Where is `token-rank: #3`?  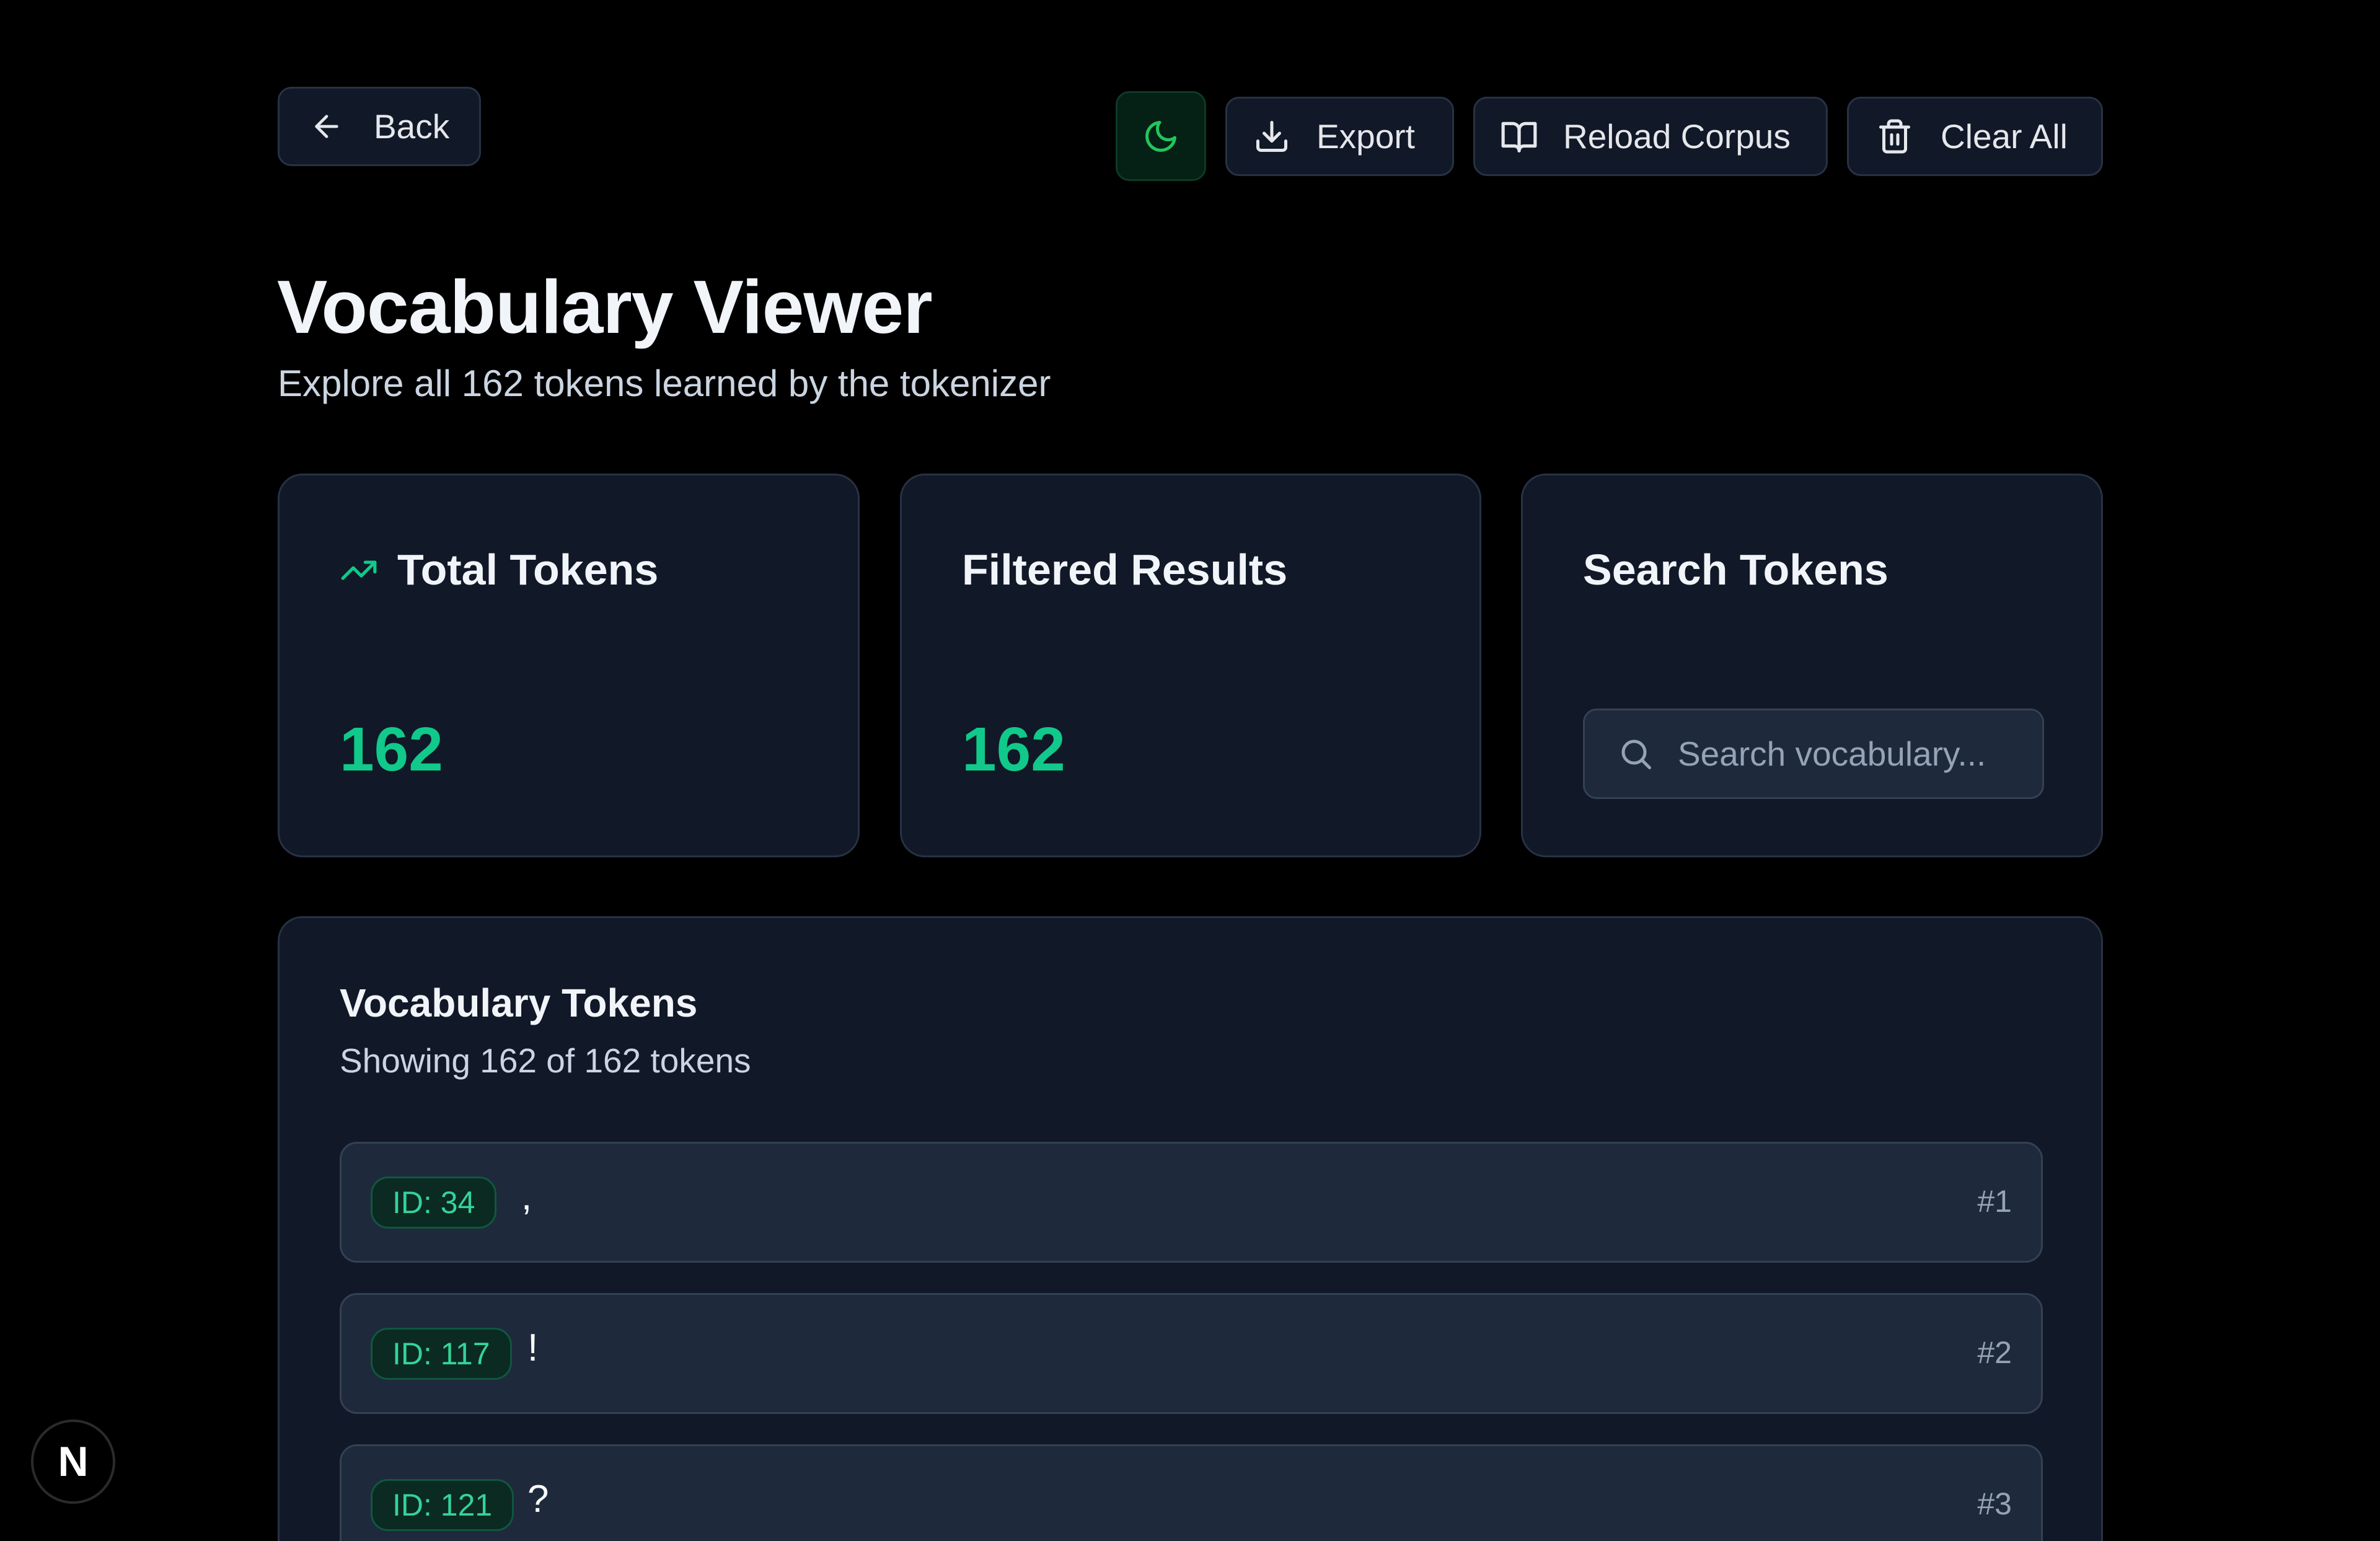 token-rank: #3 is located at coordinates (1994, 1503).